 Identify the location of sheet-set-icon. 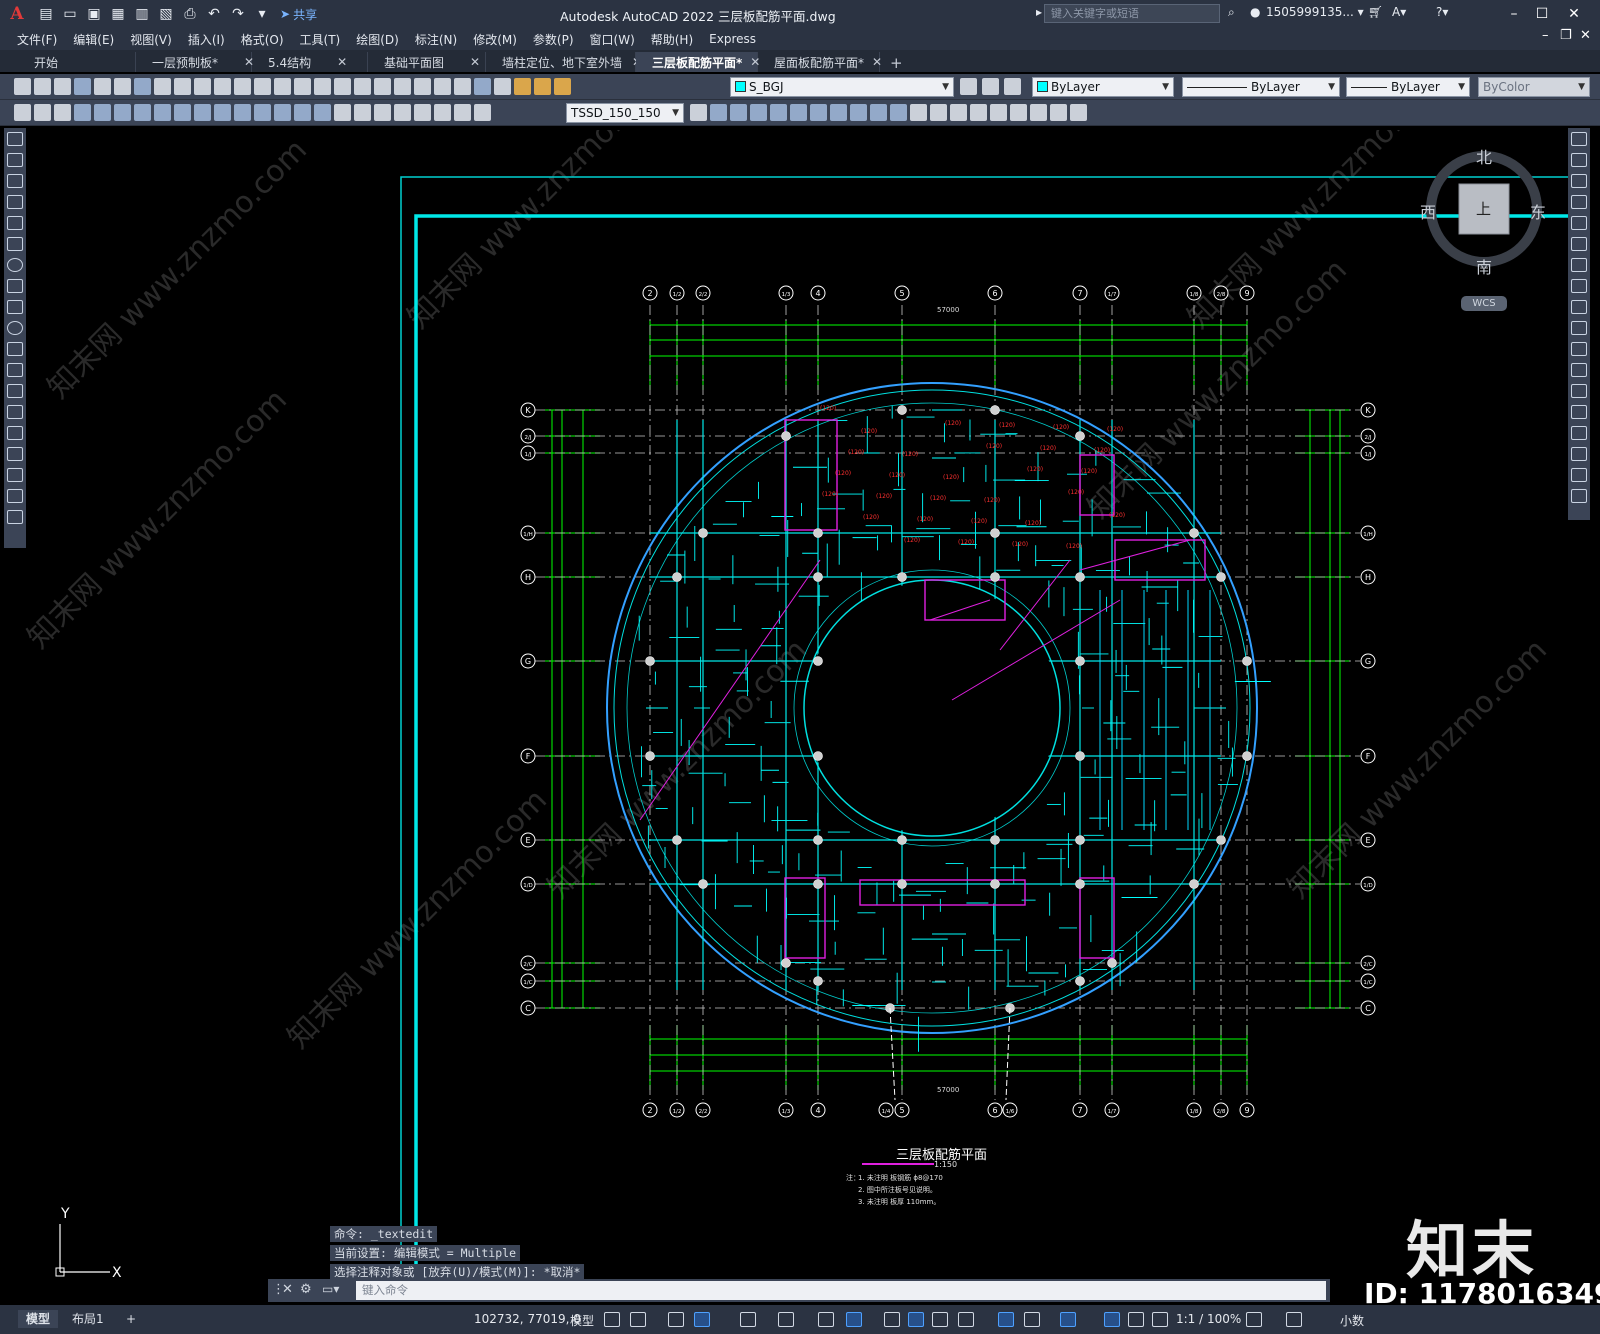
(422, 86).